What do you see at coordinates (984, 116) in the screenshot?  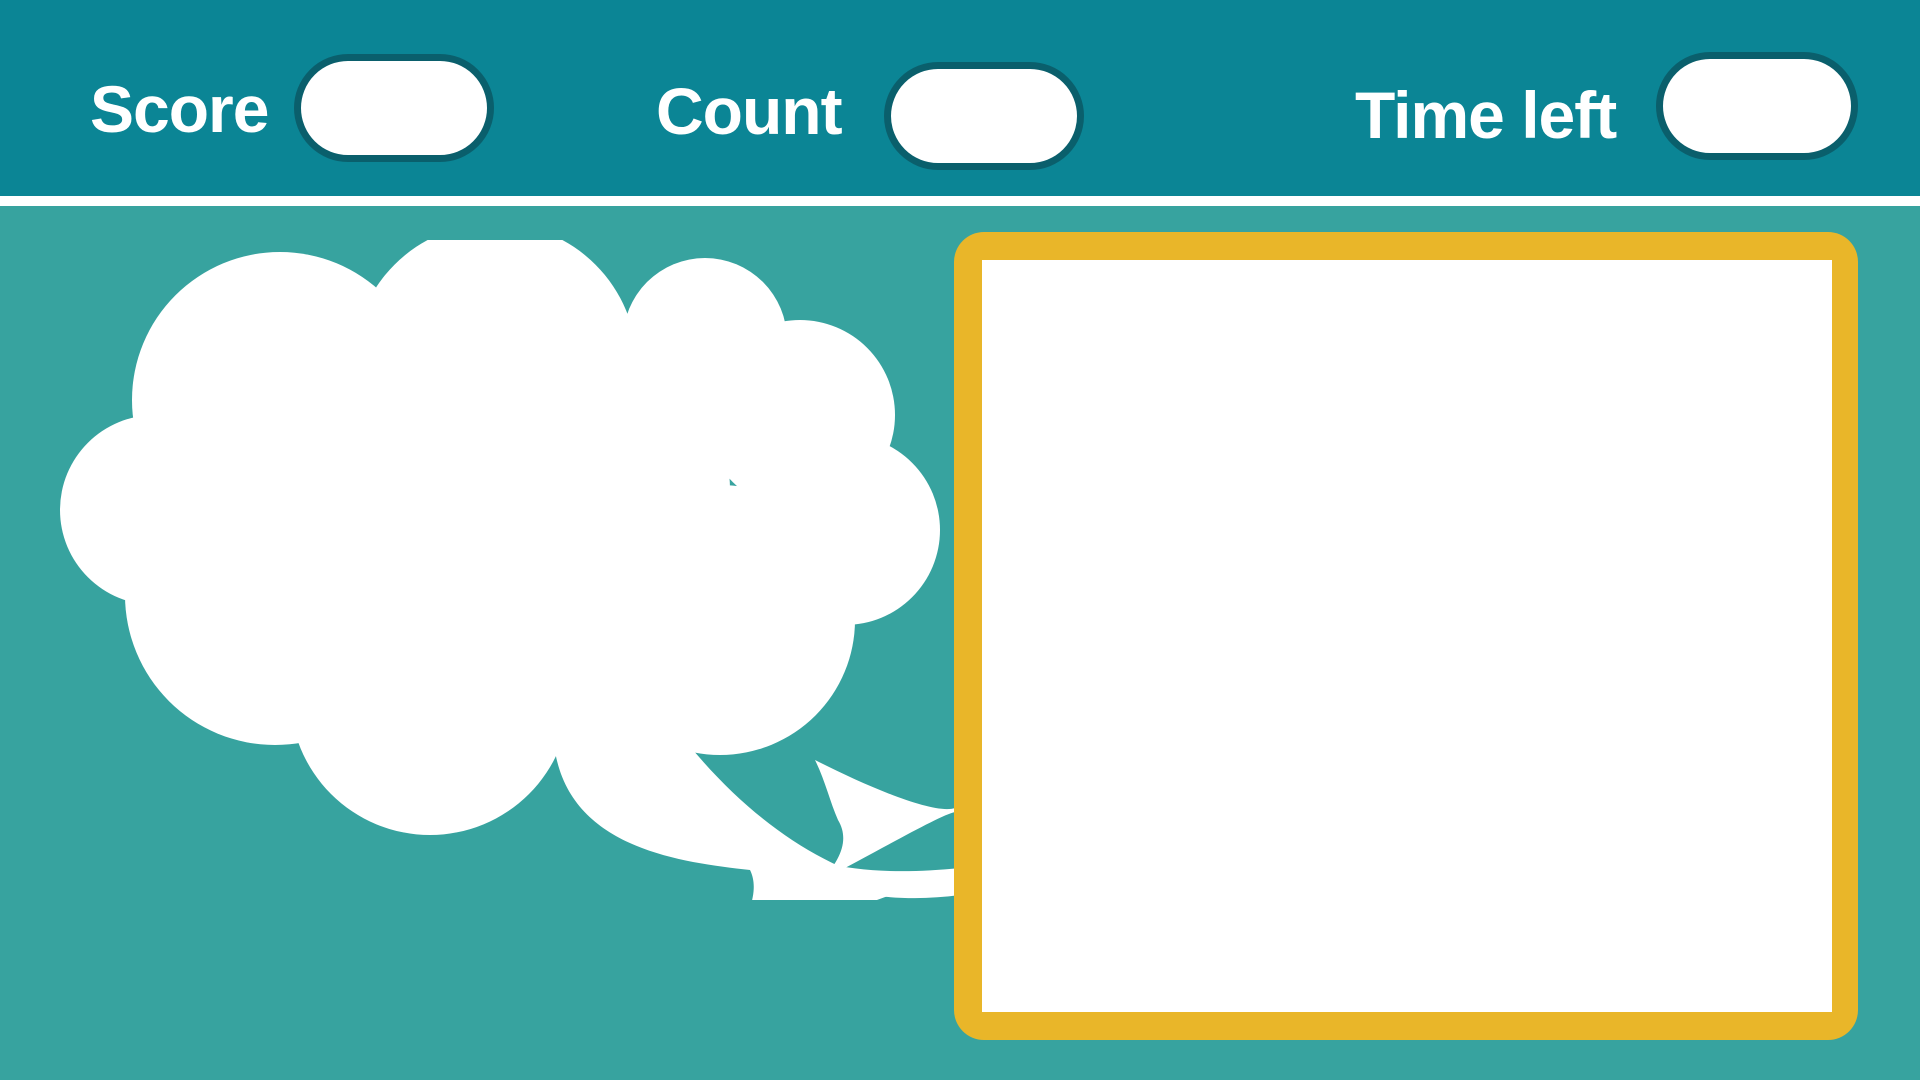 I see `count-display` at bounding box center [984, 116].